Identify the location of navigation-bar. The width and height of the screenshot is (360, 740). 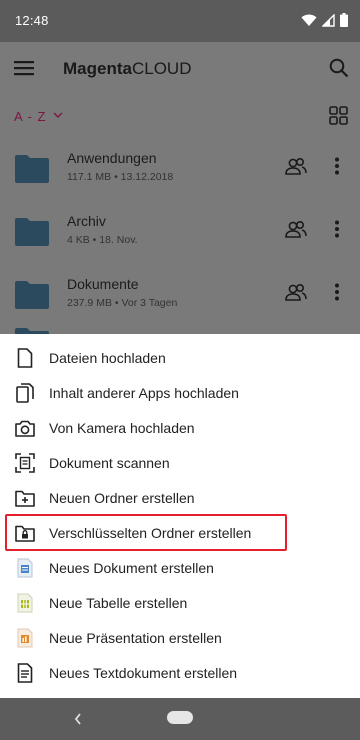
(180, 719).